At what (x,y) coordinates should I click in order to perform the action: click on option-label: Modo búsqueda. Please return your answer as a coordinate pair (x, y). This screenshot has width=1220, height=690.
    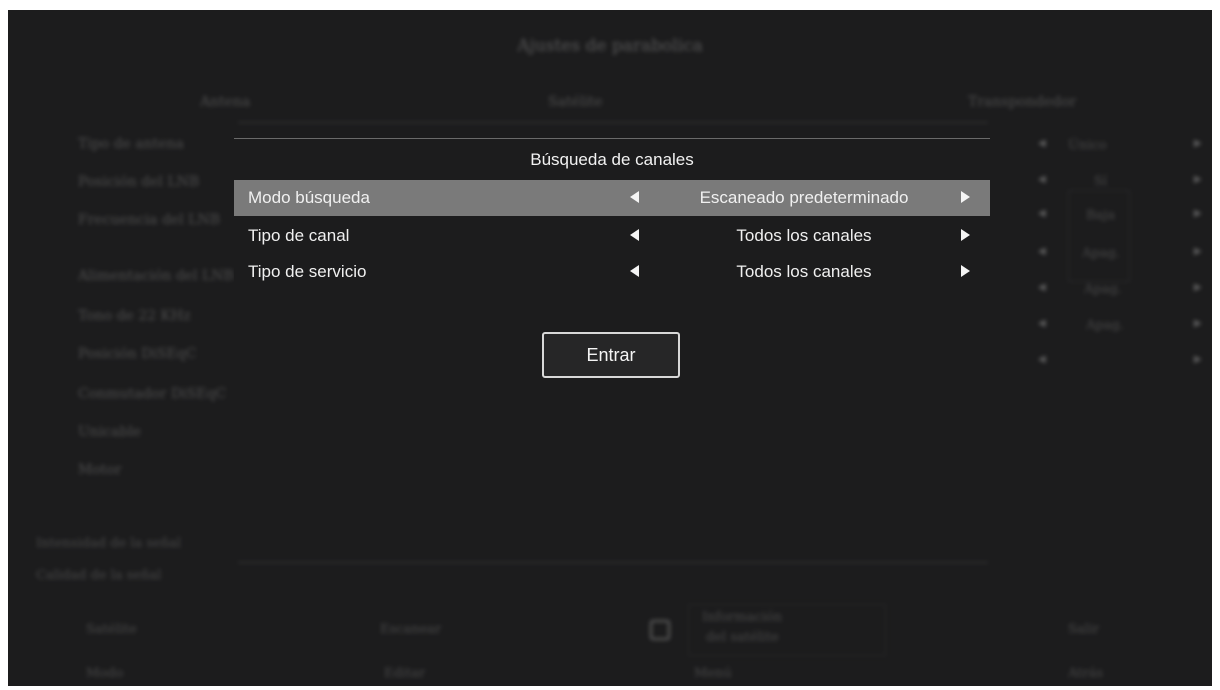
    Looking at the image, I should click on (309, 197).